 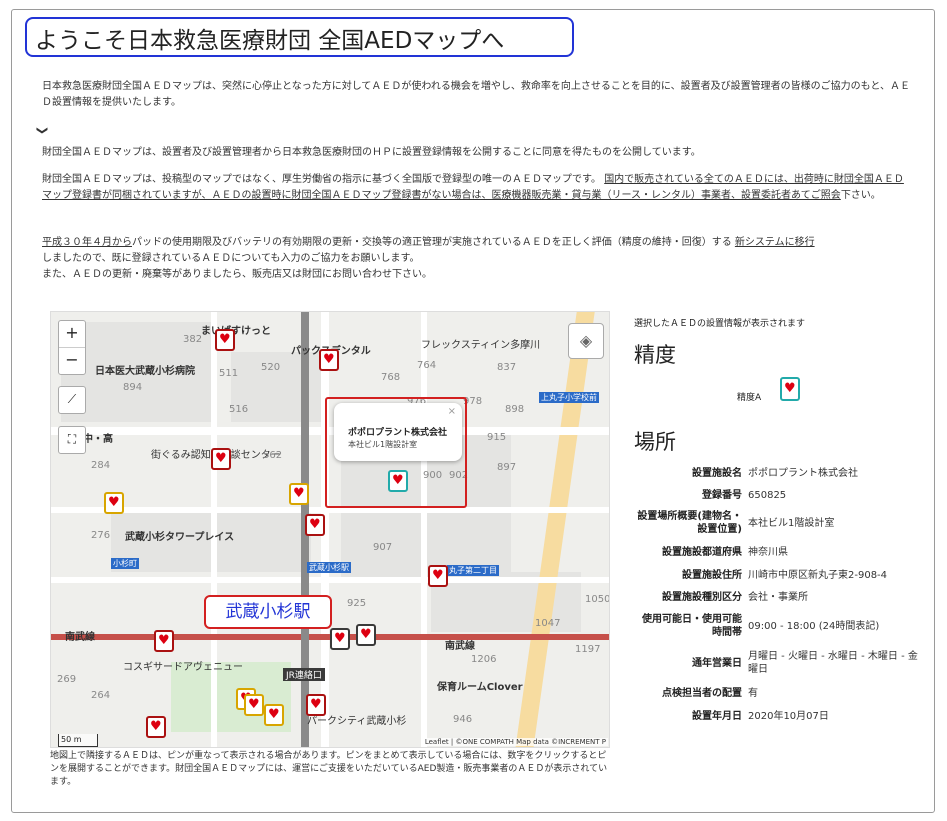 What do you see at coordinates (268, 612) in the screenshot?
I see `station-label: 武蔵小杉駅` at bounding box center [268, 612].